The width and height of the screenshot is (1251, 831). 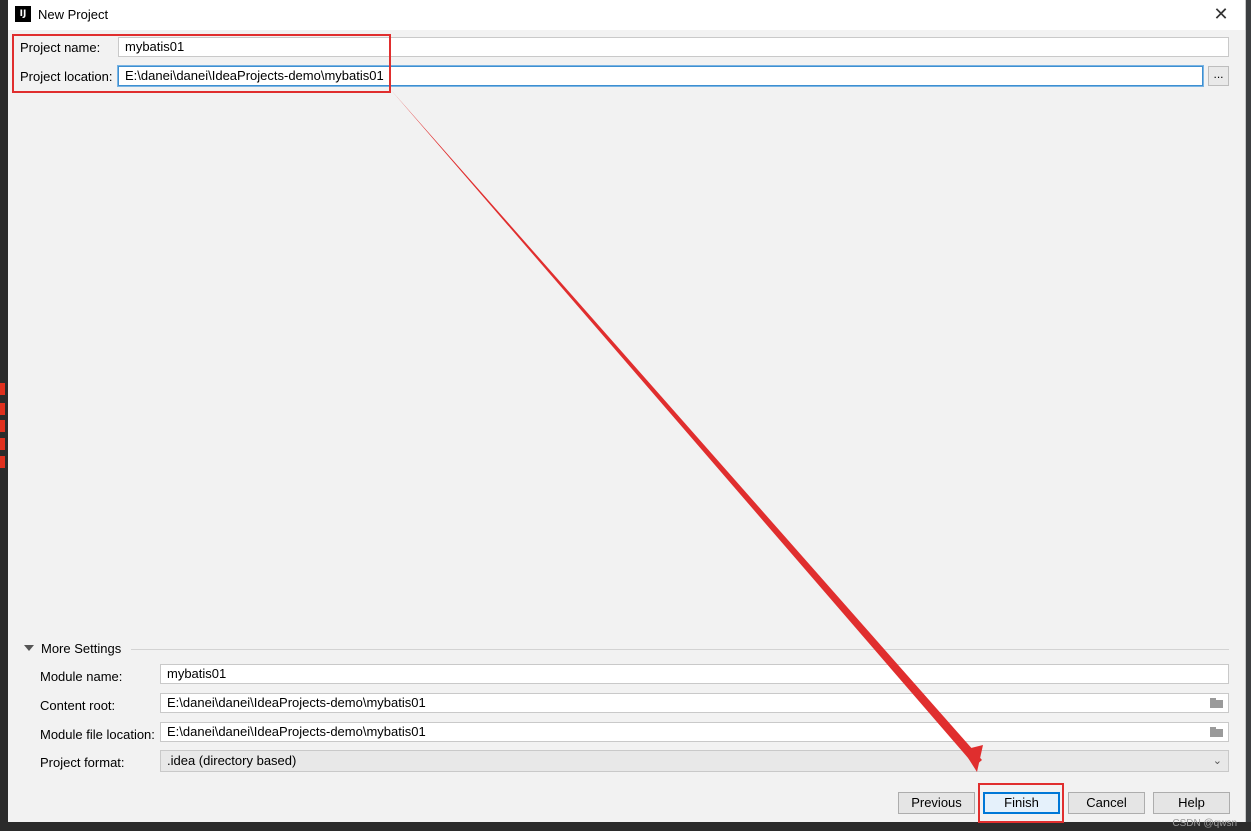 I want to click on previous-button: Previous, so click(x=936, y=803).